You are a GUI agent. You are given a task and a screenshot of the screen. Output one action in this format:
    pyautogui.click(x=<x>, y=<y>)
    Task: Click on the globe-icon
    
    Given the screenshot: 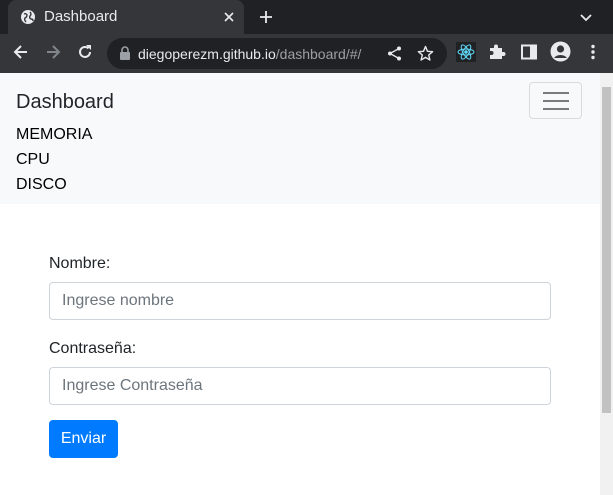 What is the action you would take?
    pyautogui.click(x=28, y=17)
    